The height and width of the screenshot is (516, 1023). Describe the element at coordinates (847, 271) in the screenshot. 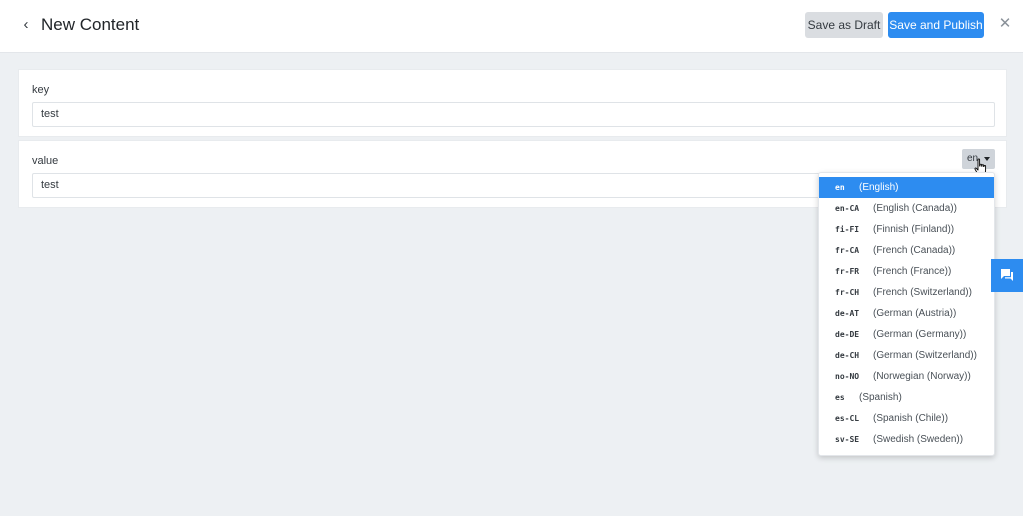

I see `locale-code: fr-FR` at that location.